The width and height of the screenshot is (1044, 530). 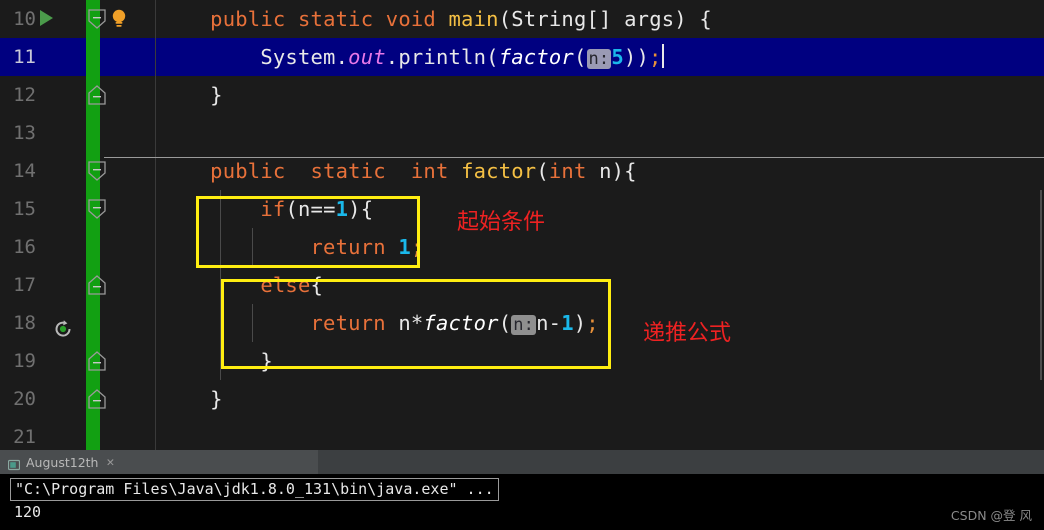 I want to click on annotation-label-recurrence-formula: 递推公式, so click(x=687, y=333).